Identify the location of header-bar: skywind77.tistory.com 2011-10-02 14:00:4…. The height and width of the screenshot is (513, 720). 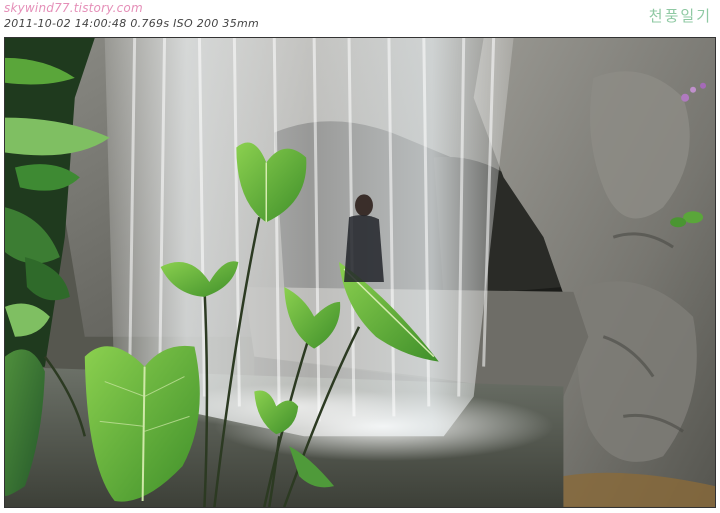
(360, 18).